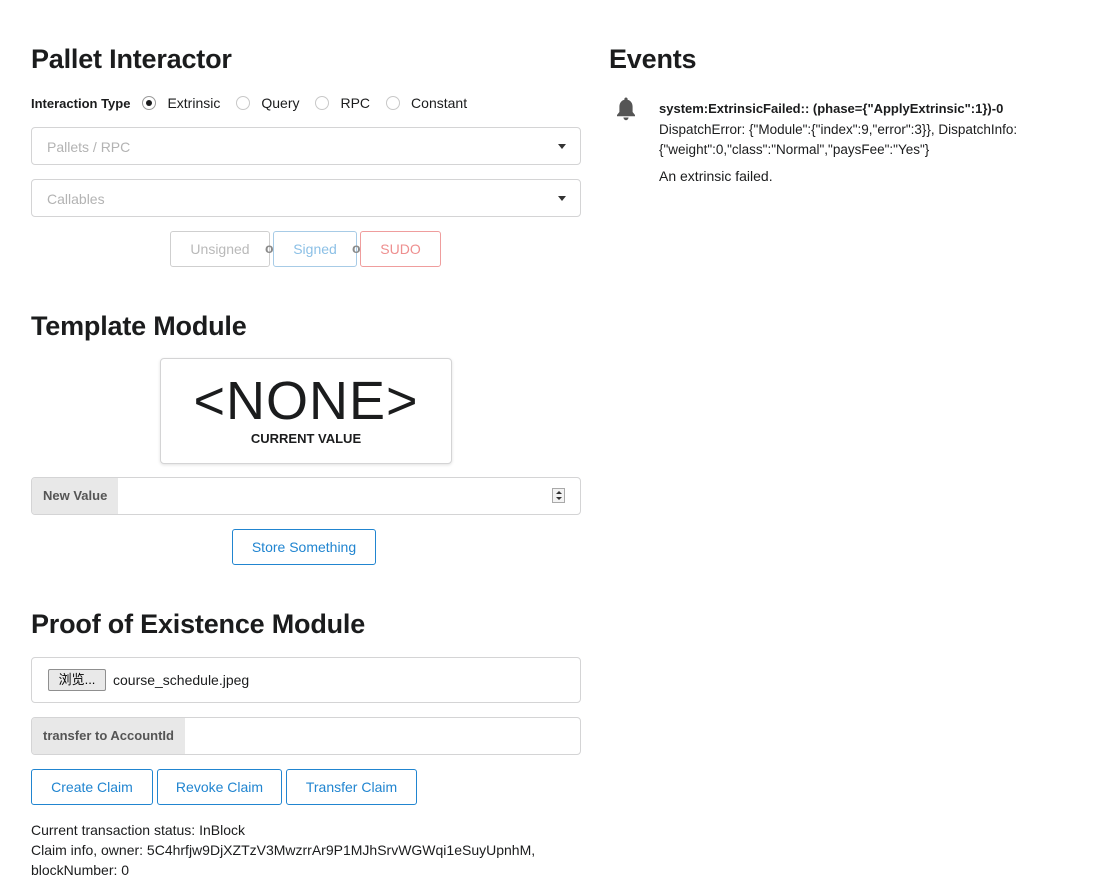 The height and width of the screenshot is (885, 1117). I want to click on radio-constant: Constant, so click(426, 103).